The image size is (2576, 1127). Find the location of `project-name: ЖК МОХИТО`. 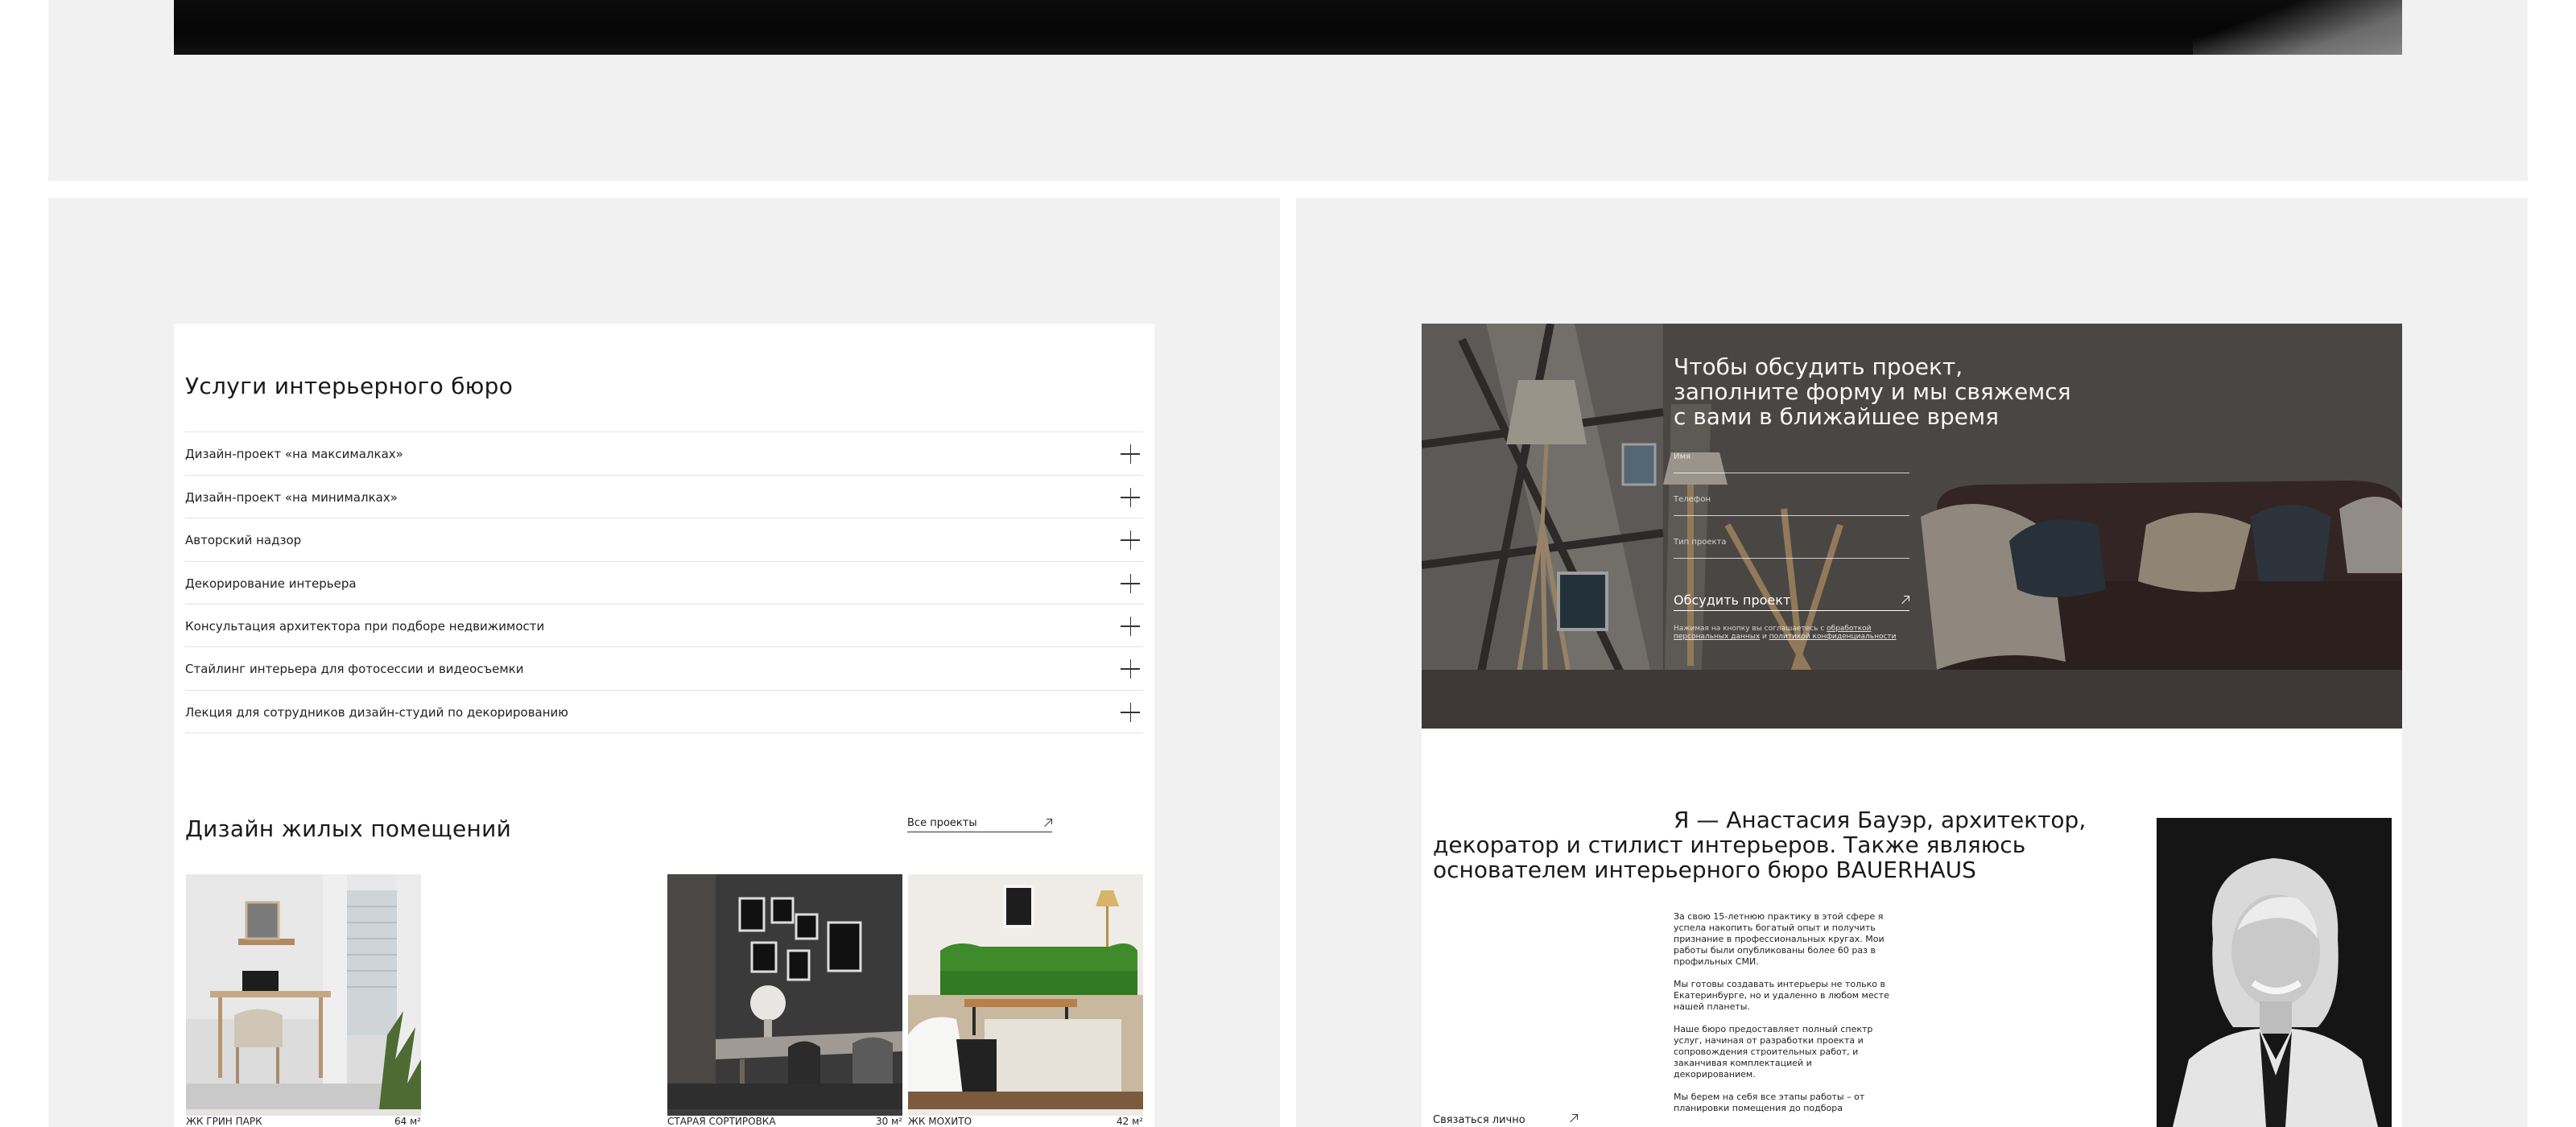

project-name: ЖК МОХИТО is located at coordinates (940, 1121).